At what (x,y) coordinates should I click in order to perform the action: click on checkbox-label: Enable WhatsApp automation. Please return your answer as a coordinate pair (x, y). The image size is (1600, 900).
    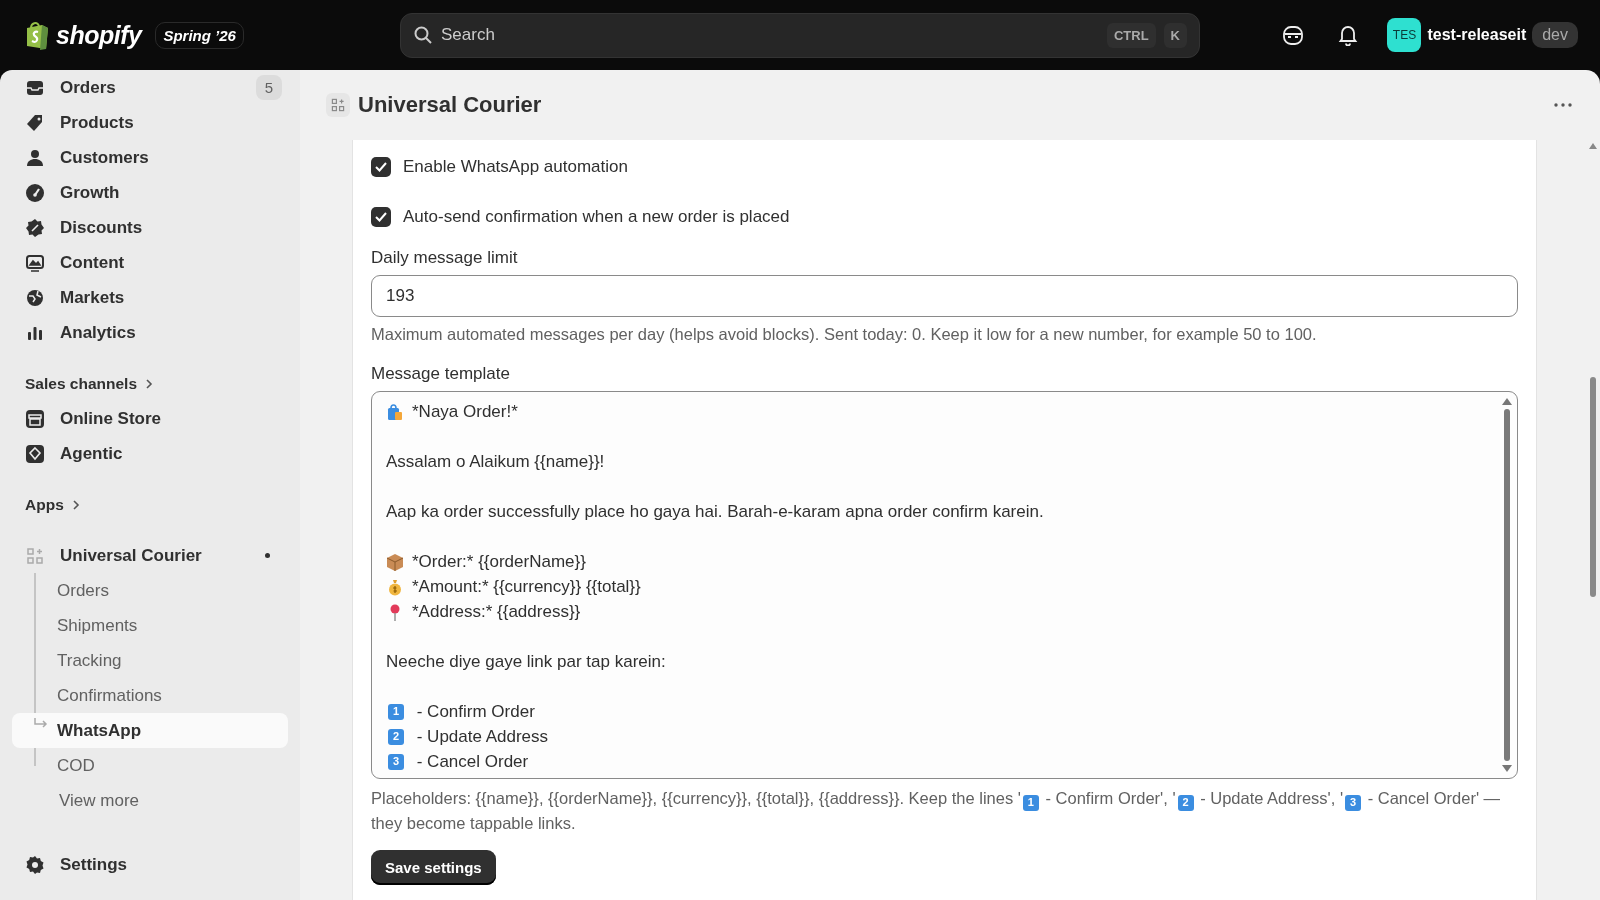
    Looking at the image, I should click on (515, 167).